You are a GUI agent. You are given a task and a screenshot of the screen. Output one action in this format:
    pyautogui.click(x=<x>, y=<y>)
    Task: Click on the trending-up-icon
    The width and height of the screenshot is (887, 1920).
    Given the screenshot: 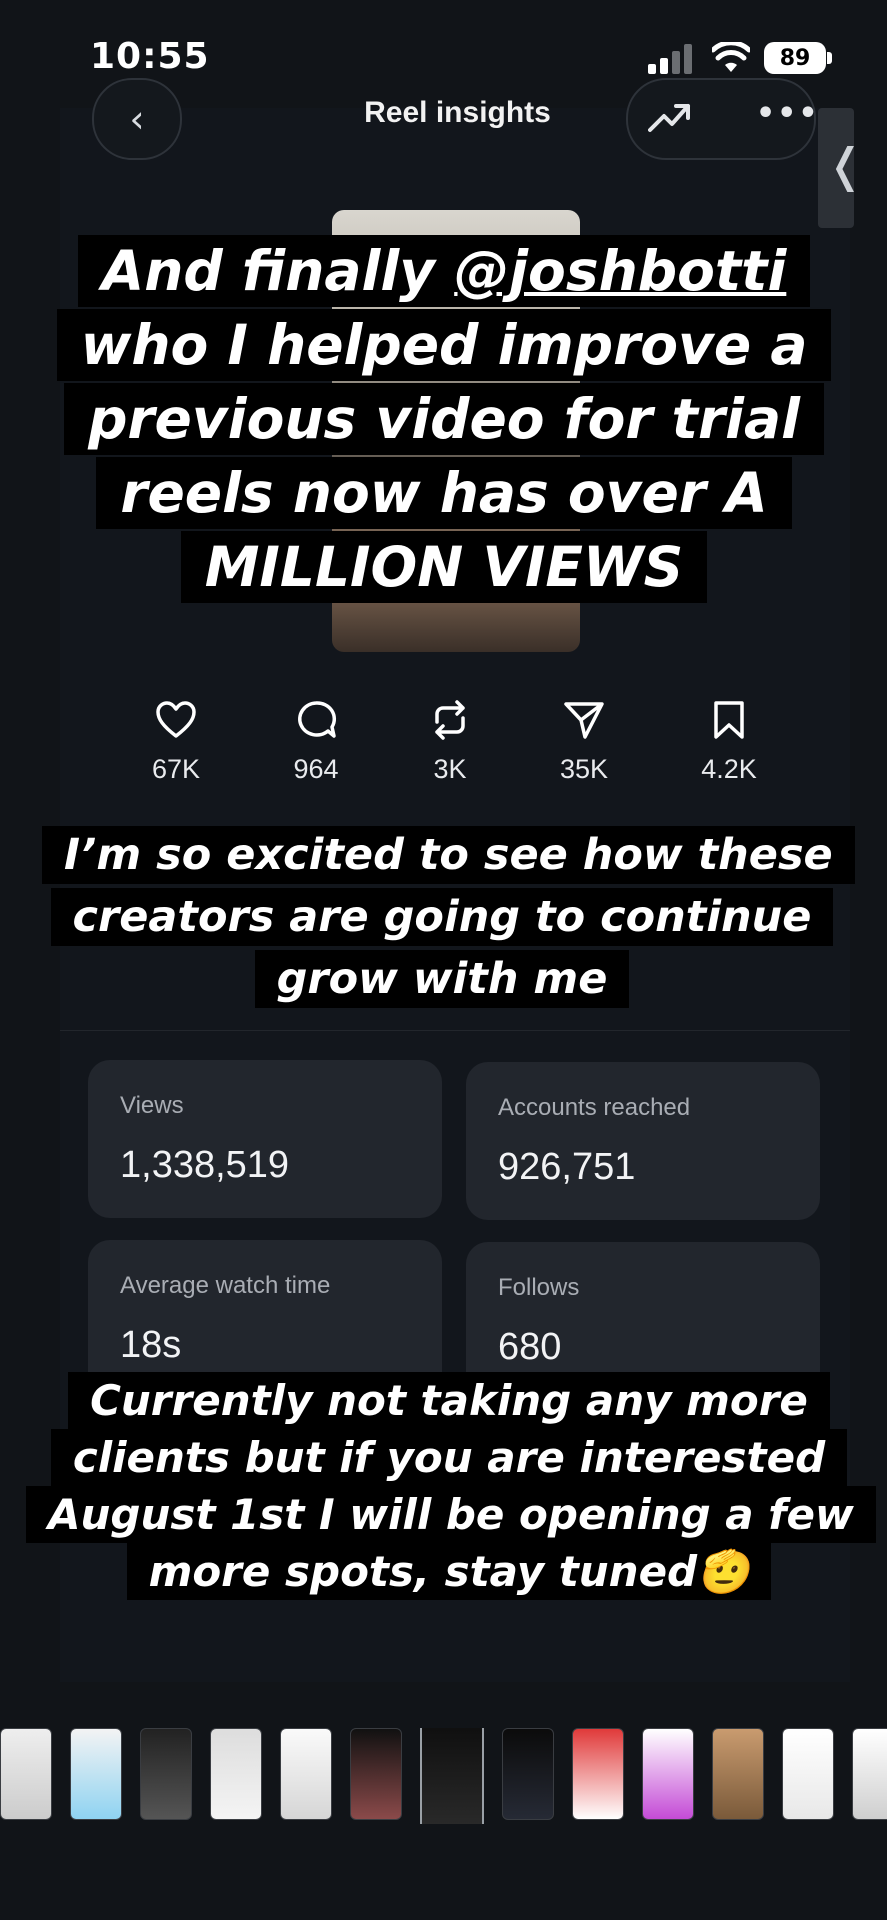 What is the action you would take?
    pyautogui.click(x=670, y=116)
    